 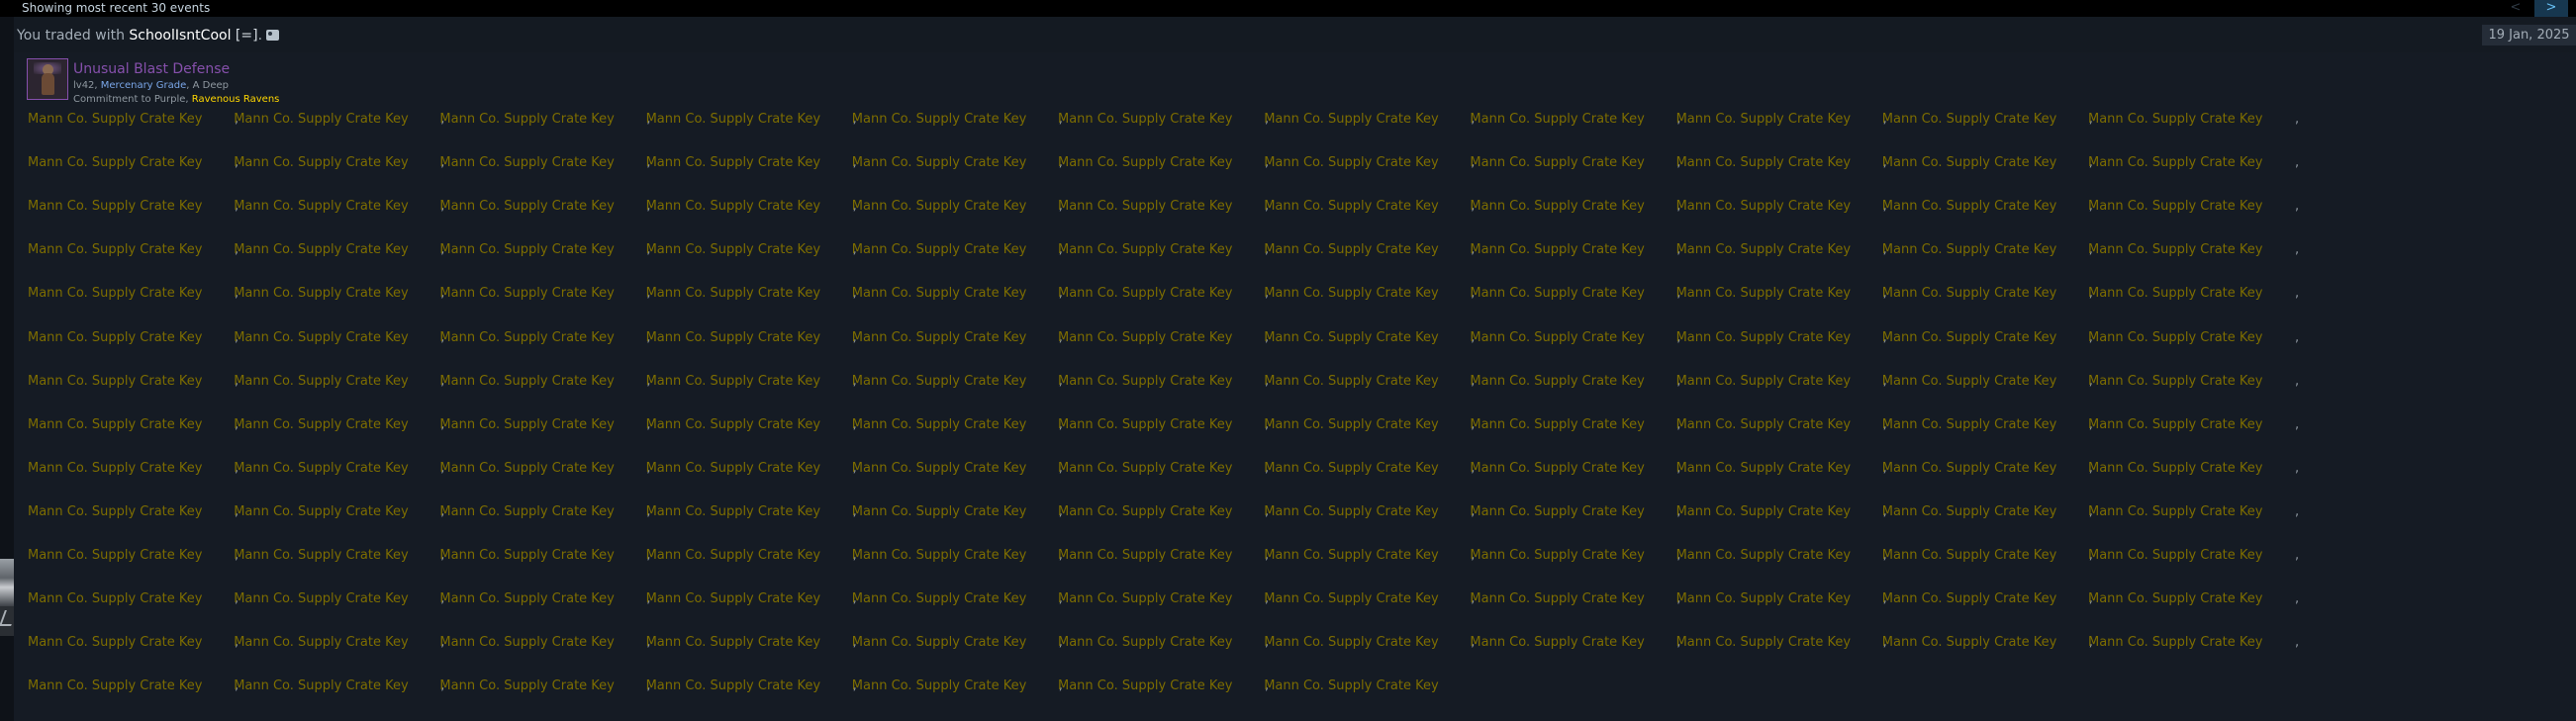 What do you see at coordinates (180, 36) in the screenshot?
I see `trade-partner-link: SchoolIsntCool` at bounding box center [180, 36].